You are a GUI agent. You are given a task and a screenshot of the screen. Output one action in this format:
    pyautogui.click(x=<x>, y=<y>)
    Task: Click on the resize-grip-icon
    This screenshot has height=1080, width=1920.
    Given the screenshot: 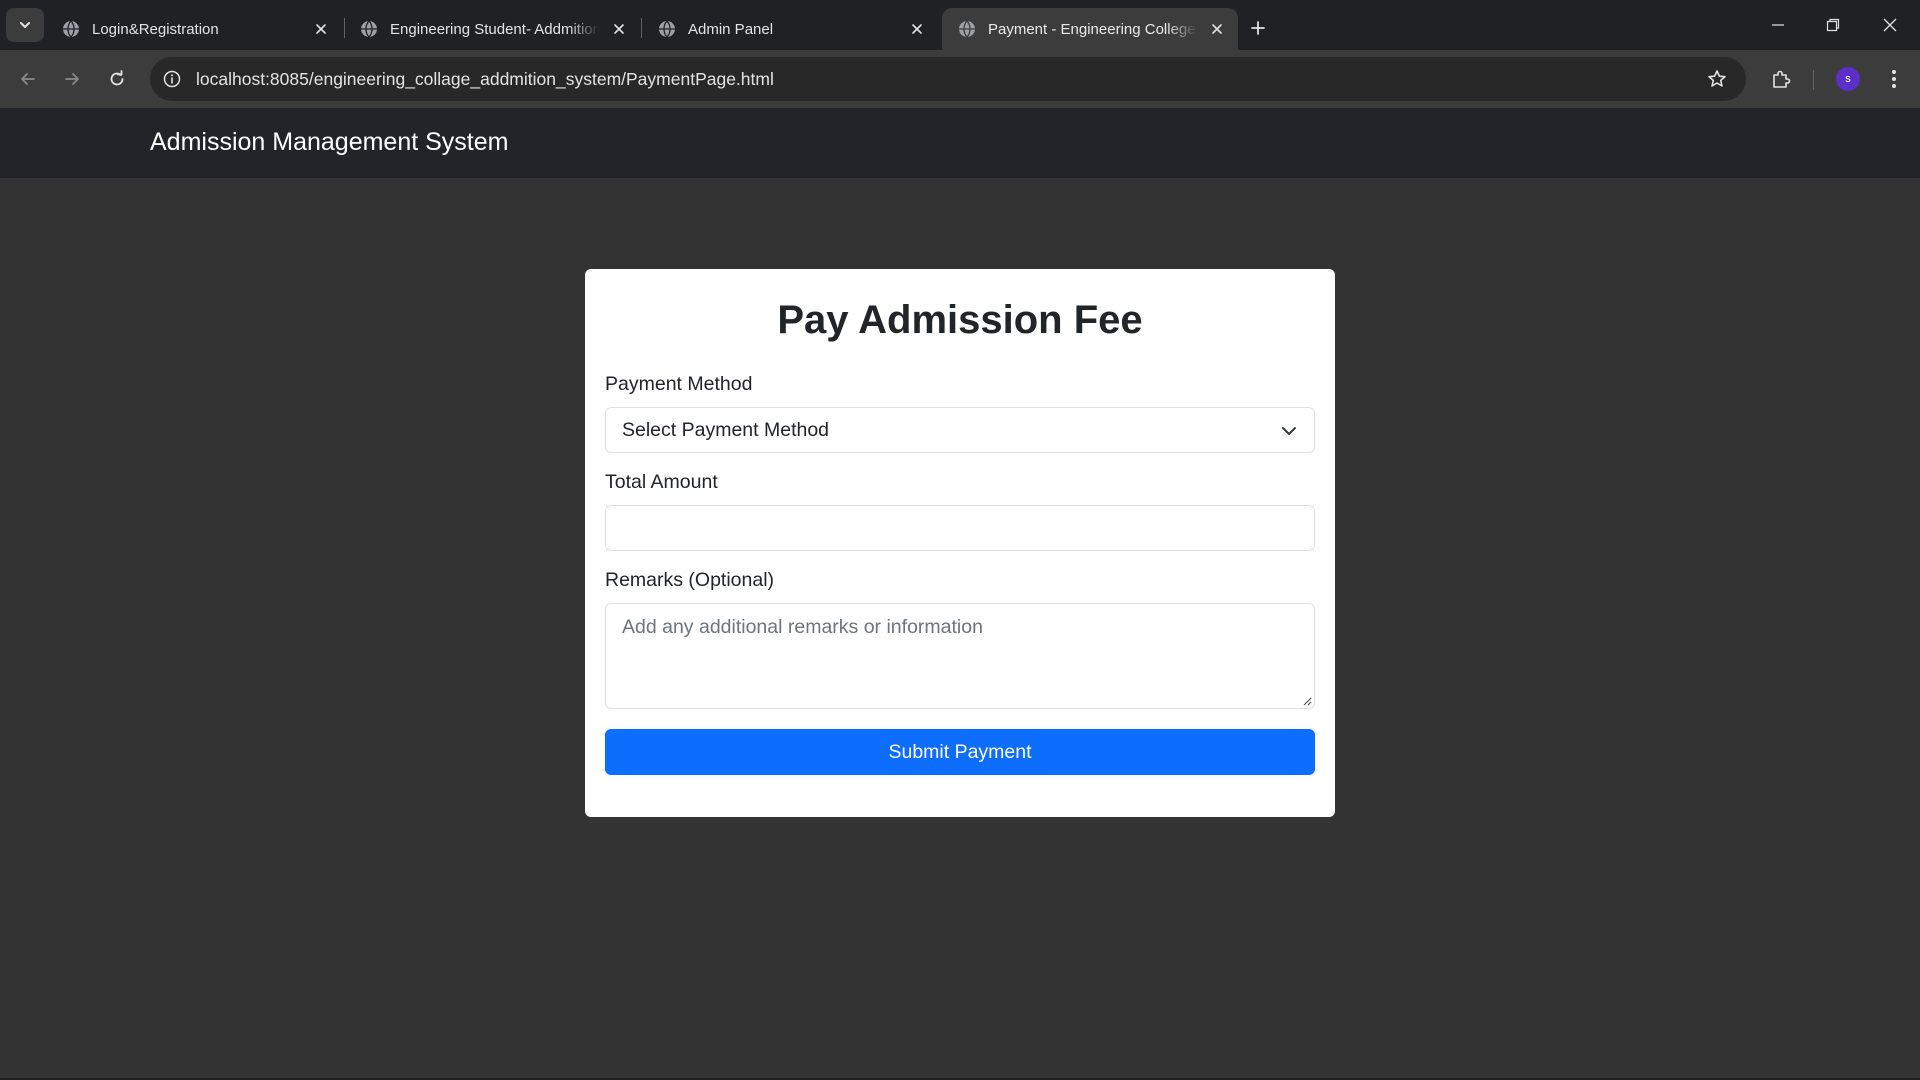 What is the action you would take?
    pyautogui.click(x=1307, y=701)
    